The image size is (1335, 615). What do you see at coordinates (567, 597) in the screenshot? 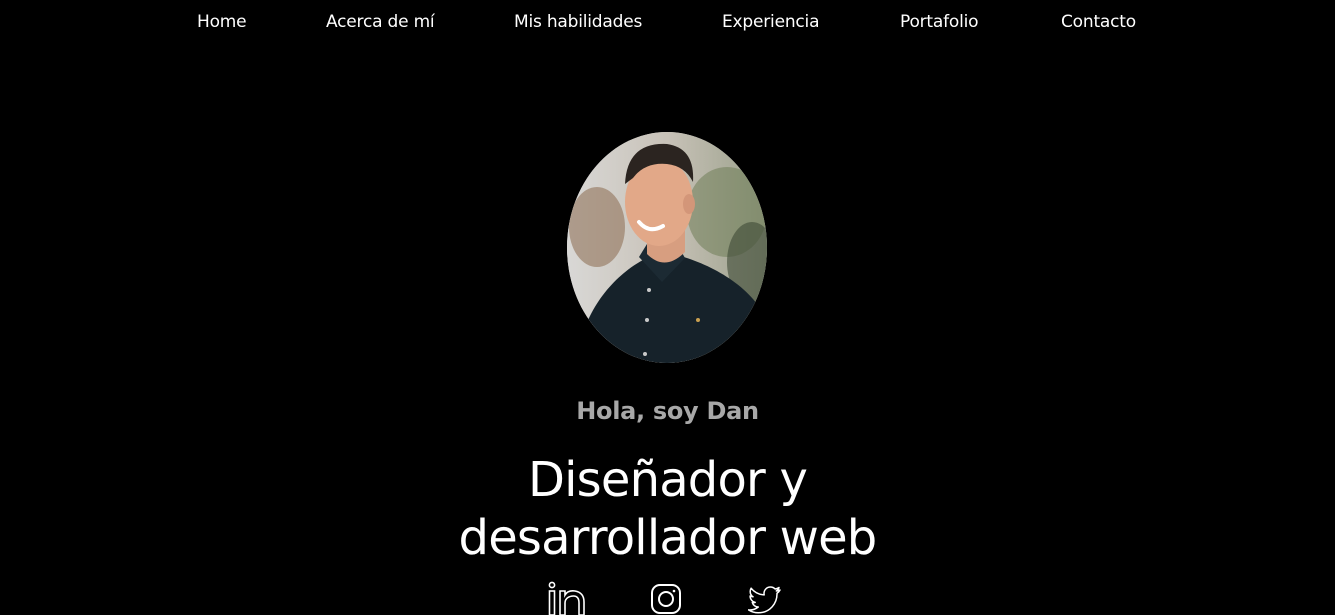
I see `linkedin-icon` at bounding box center [567, 597].